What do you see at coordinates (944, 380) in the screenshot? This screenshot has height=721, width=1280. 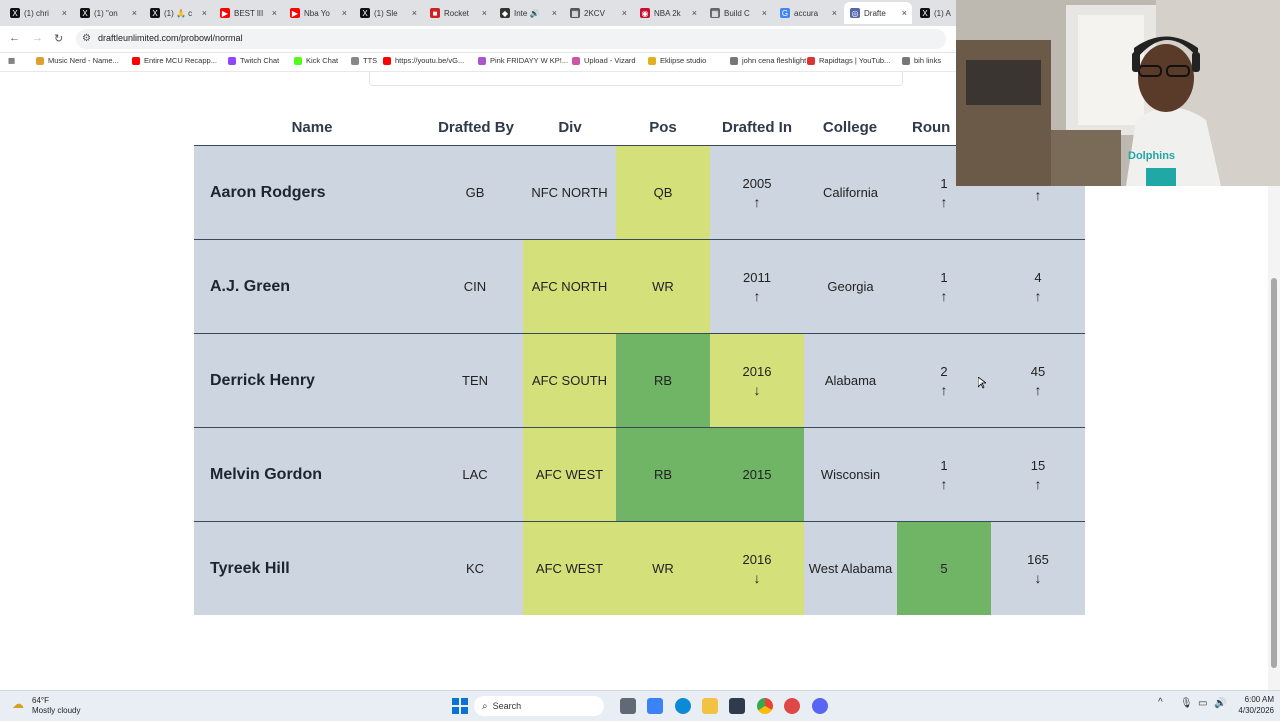 I see `round-cell: 2 ↑` at bounding box center [944, 380].